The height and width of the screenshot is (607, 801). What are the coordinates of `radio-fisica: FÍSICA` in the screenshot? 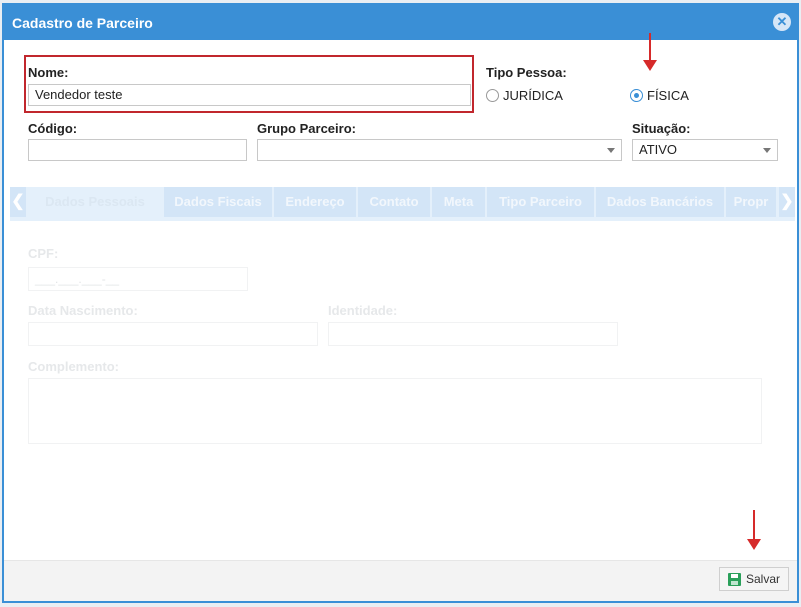 It's located at (659, 95).